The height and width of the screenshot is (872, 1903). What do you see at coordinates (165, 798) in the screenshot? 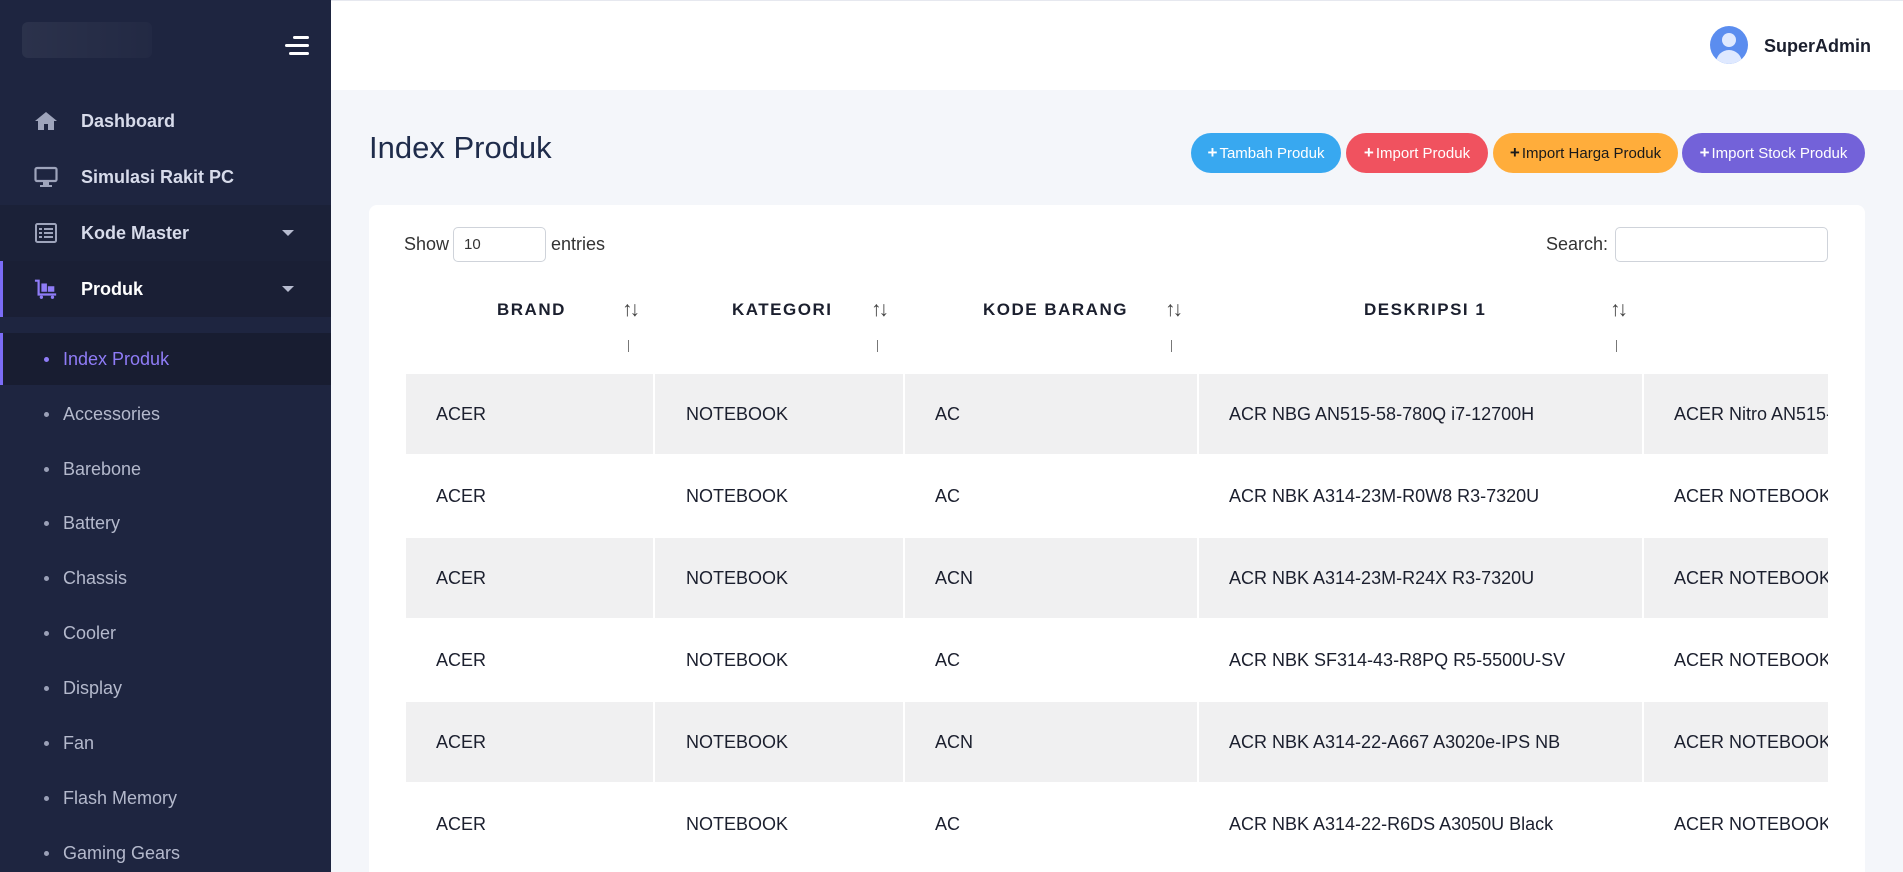
I see `sidebar-subitem-flash-memory: Flash Memory` at bounding box center [165, 798].